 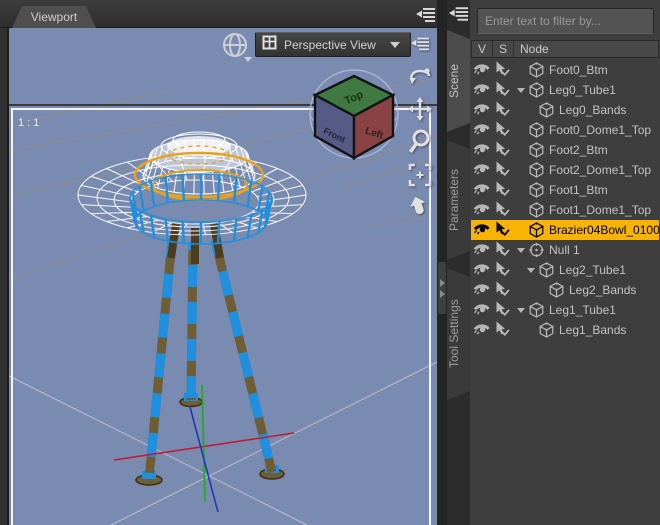 I want to click on scene-tree-row: Brazier04Bowl_01008s, so click(x=565, y=230).